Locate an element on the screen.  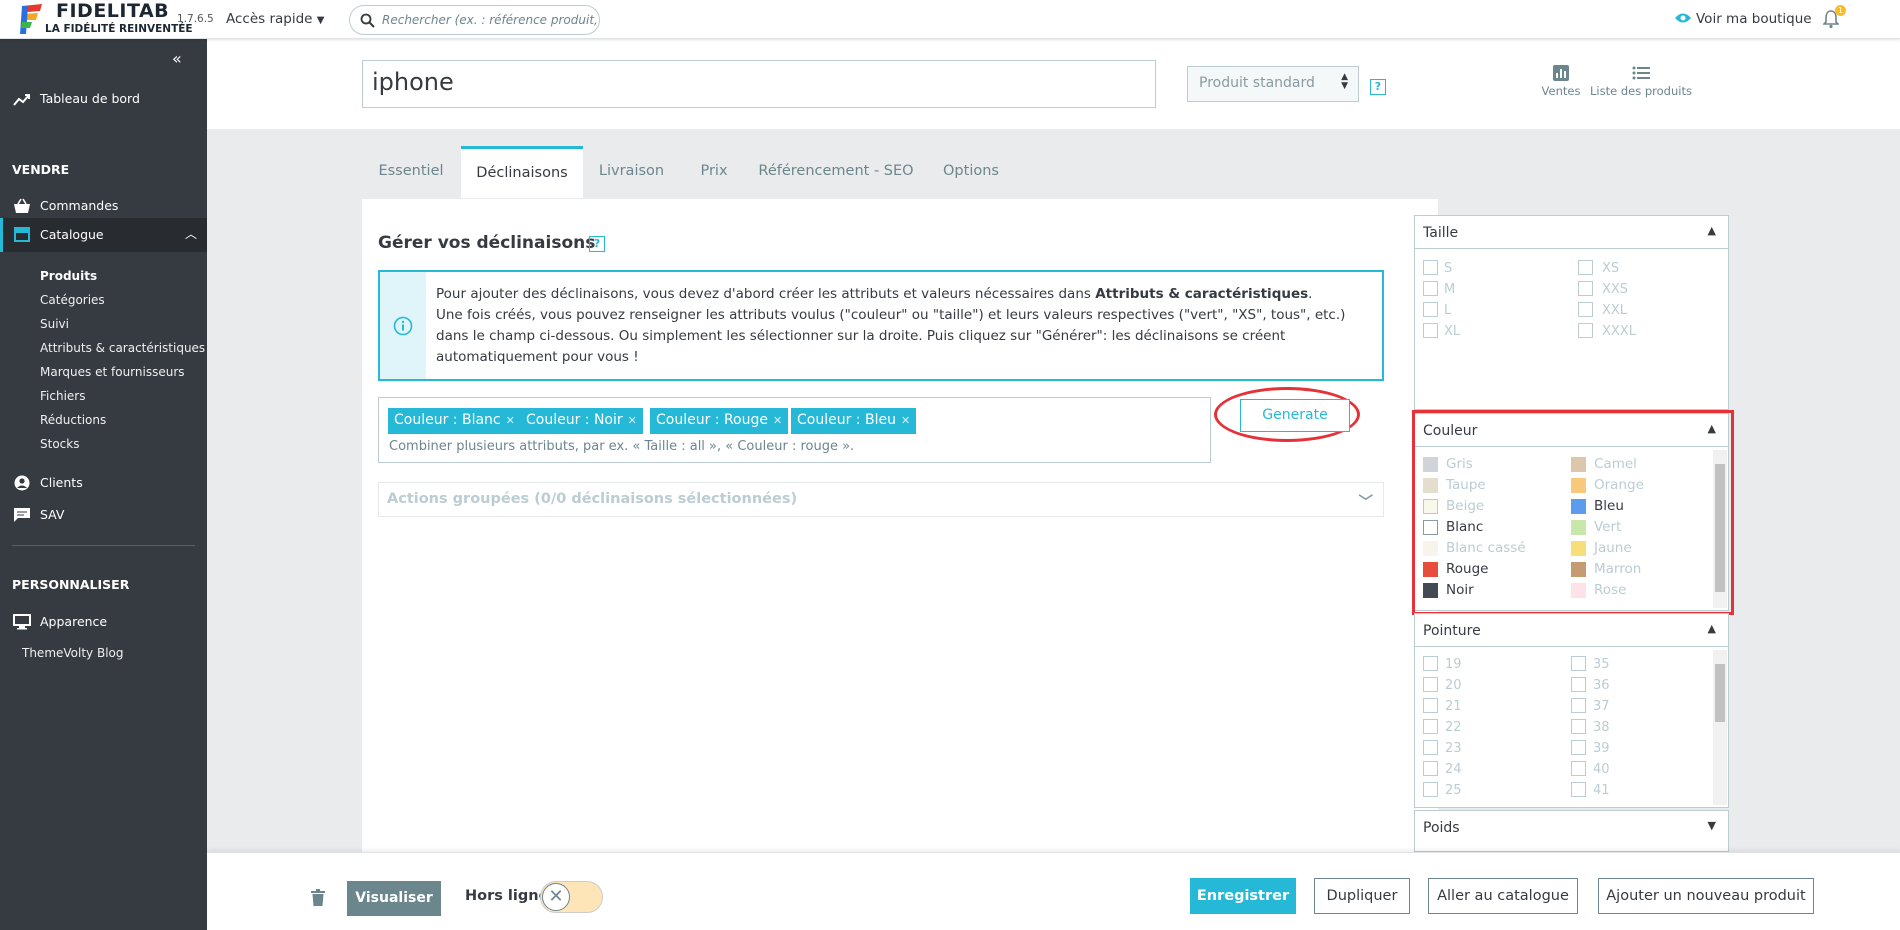
quick-access-menu: Accès rapide ▼ is located at coordinates (275, 19).